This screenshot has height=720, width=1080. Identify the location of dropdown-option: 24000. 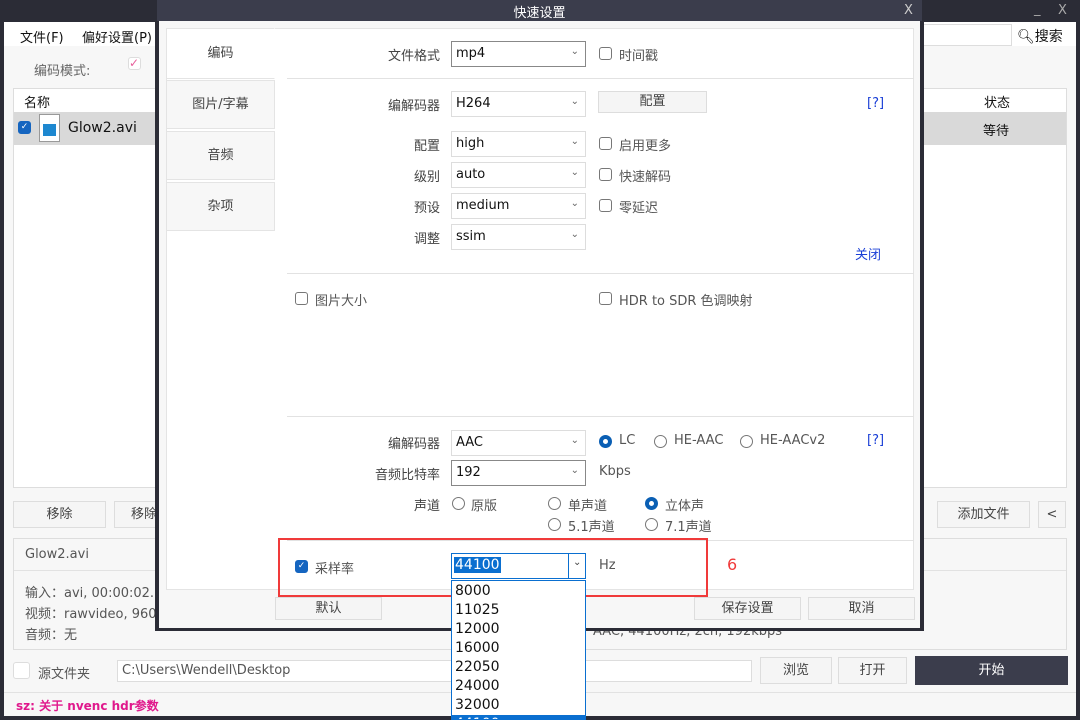
(518, 686).